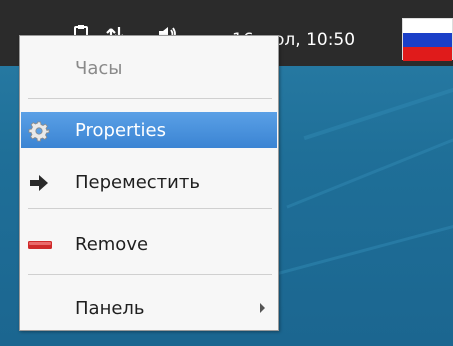  I want to click on arrow-right-icon, so click(39, 183).